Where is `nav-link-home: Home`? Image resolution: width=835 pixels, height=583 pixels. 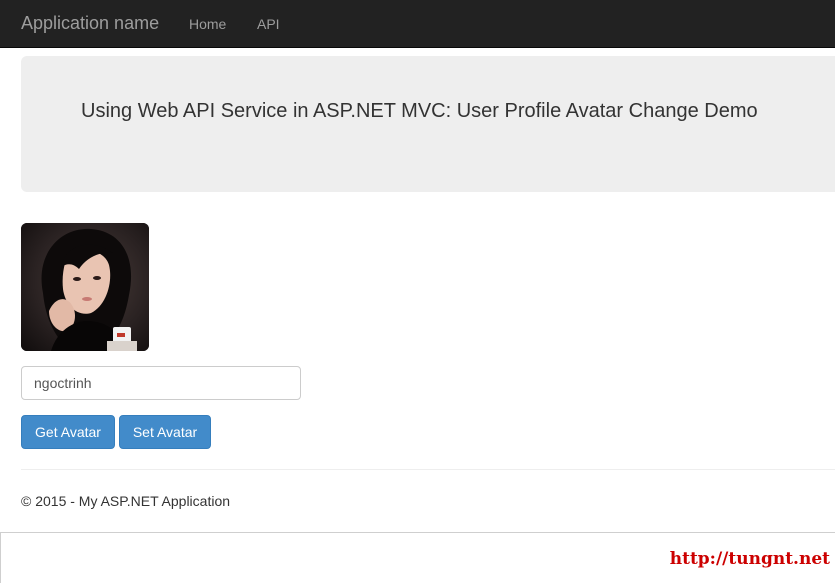
nav-link-home: Home is located at coordinates (207, 24).